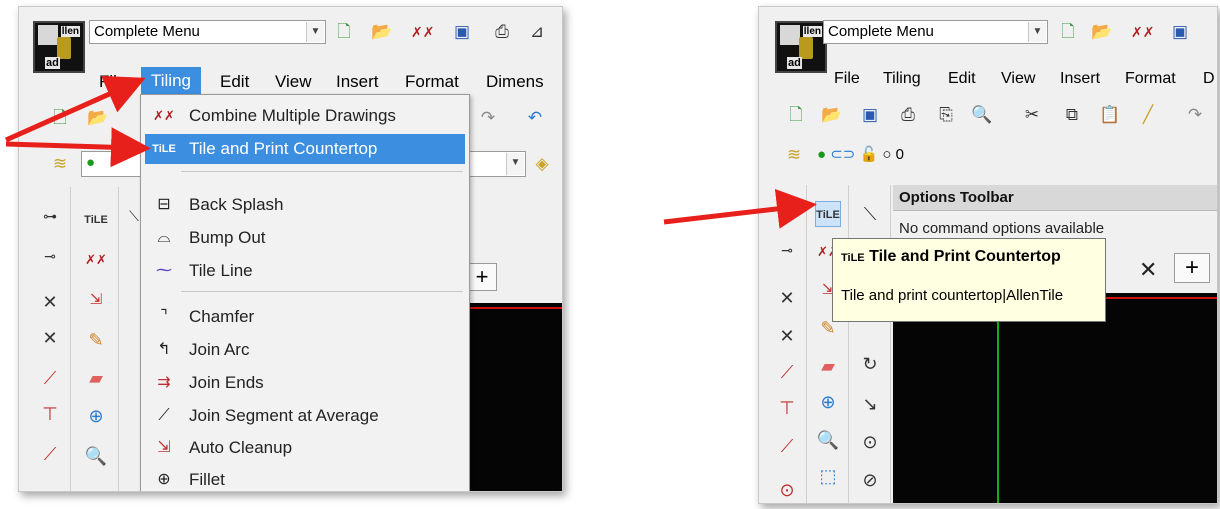 This screenshot has height=509, width=1220. What do you see at coordinates (75, 109) in the screenshot?
I see `arrow-to-tiling-menu` at bounding box center [75, 109].